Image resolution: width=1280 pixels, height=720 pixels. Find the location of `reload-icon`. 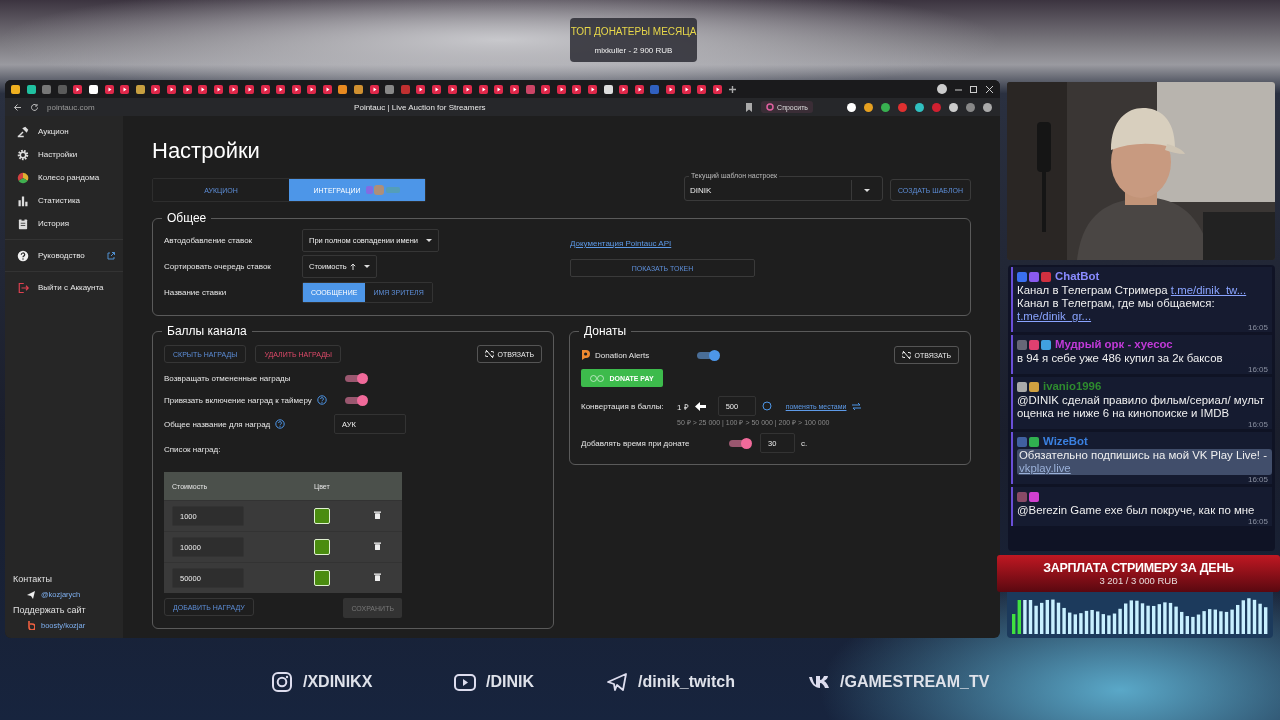

reload-icon is located at coordinates (34, 107).